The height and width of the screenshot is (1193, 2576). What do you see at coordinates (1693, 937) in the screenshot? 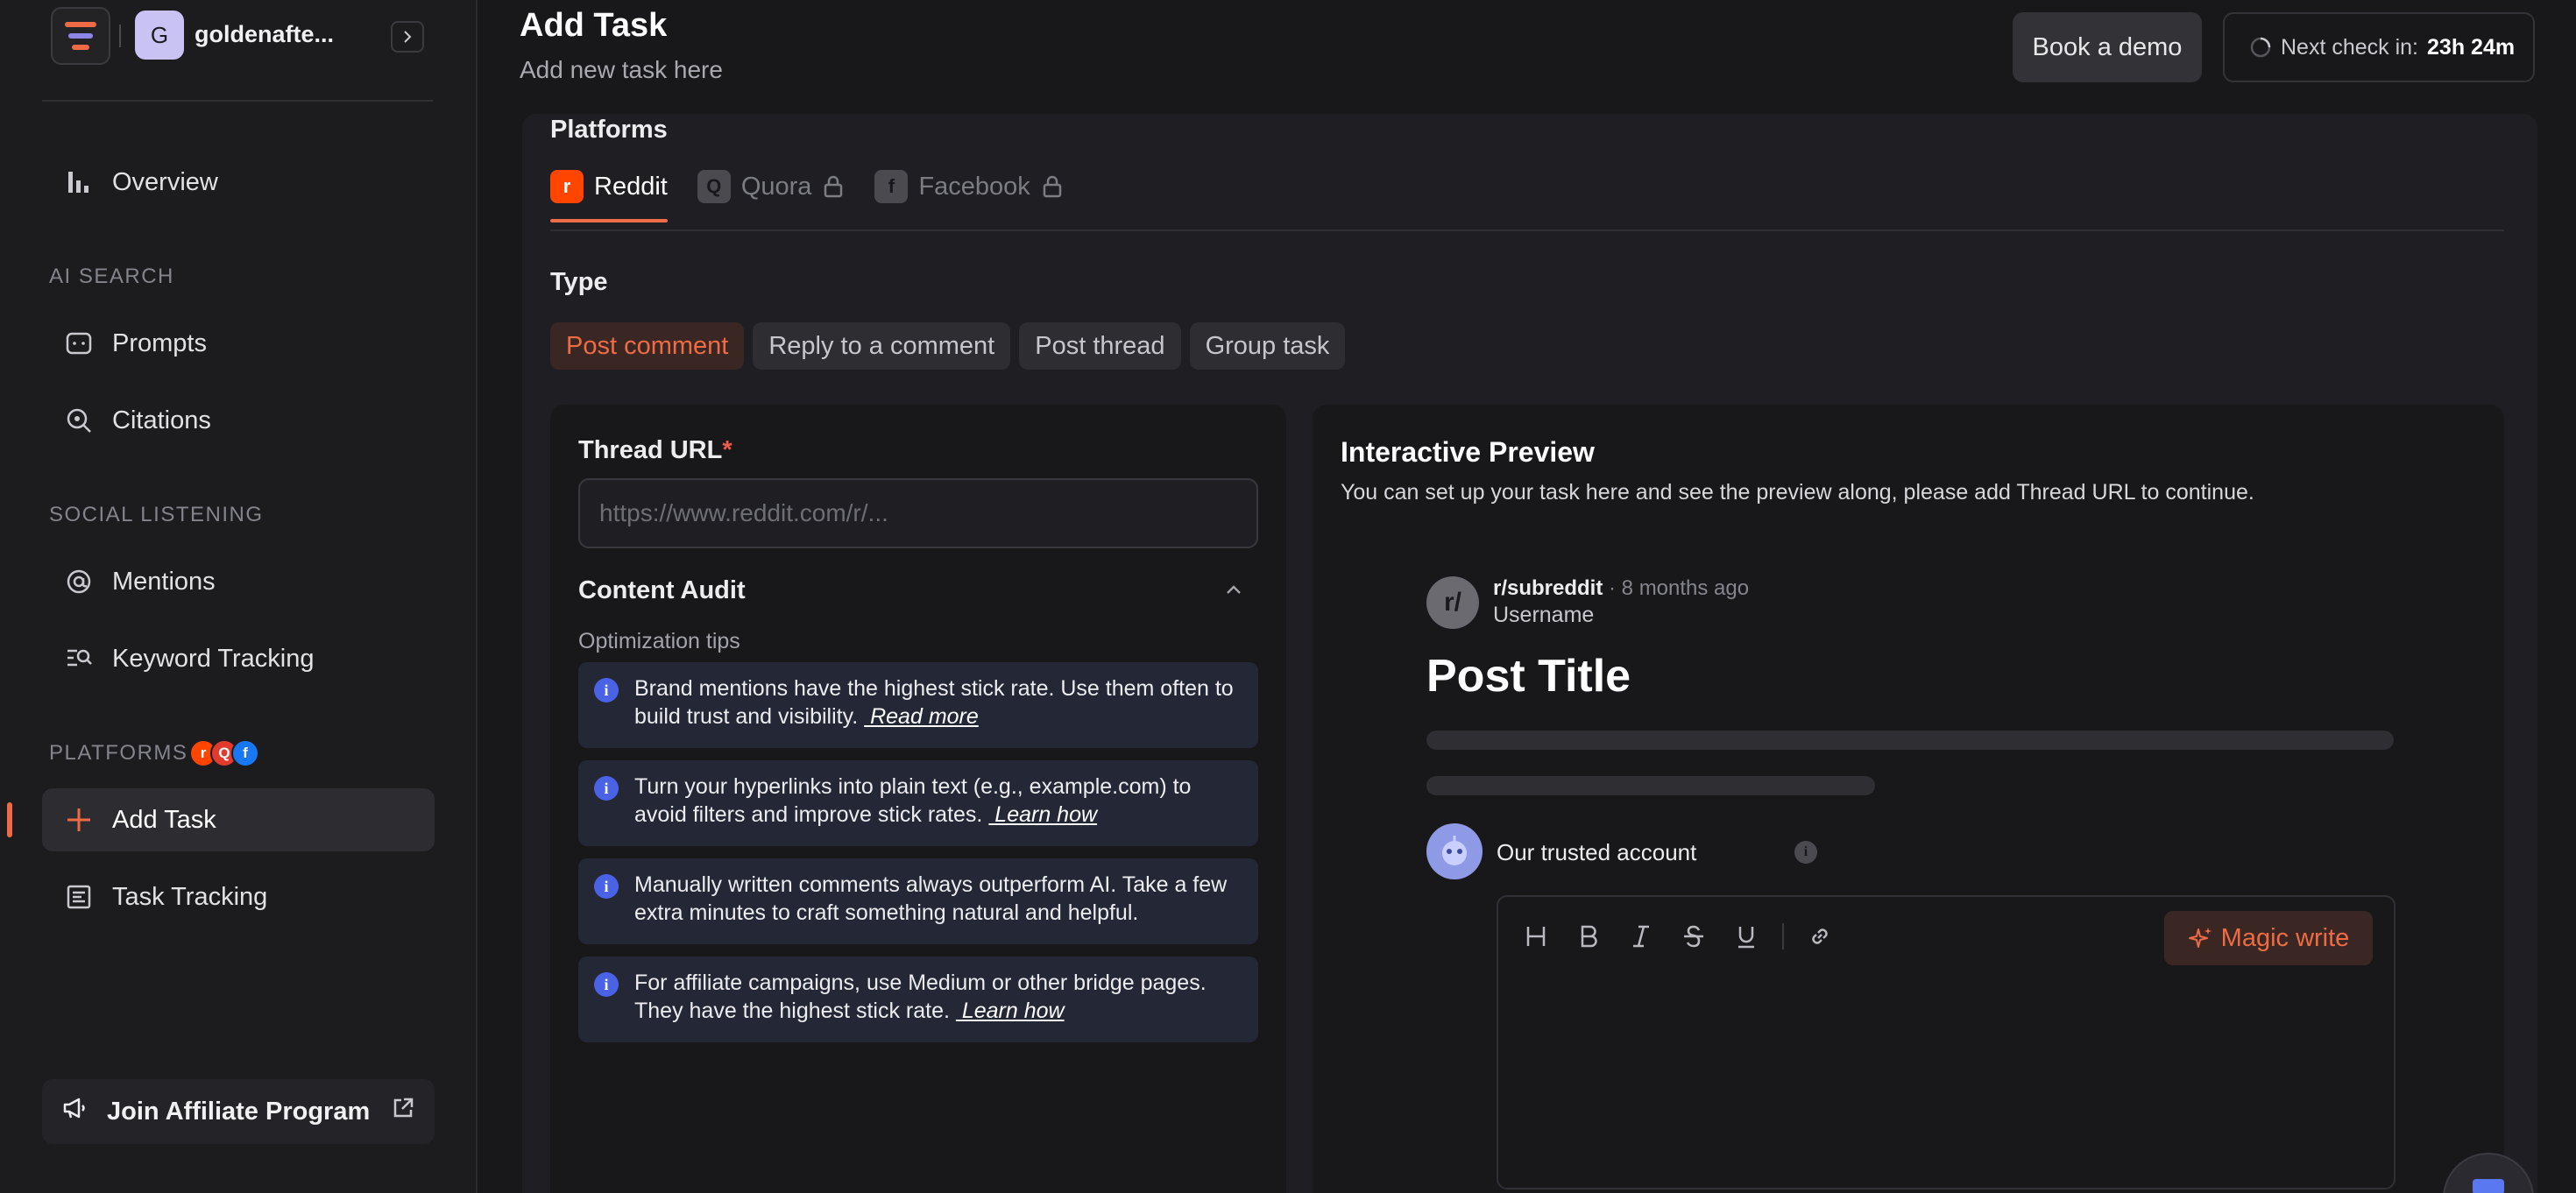
I see `strikethrough-icon` at bounding box center [1693, 937].